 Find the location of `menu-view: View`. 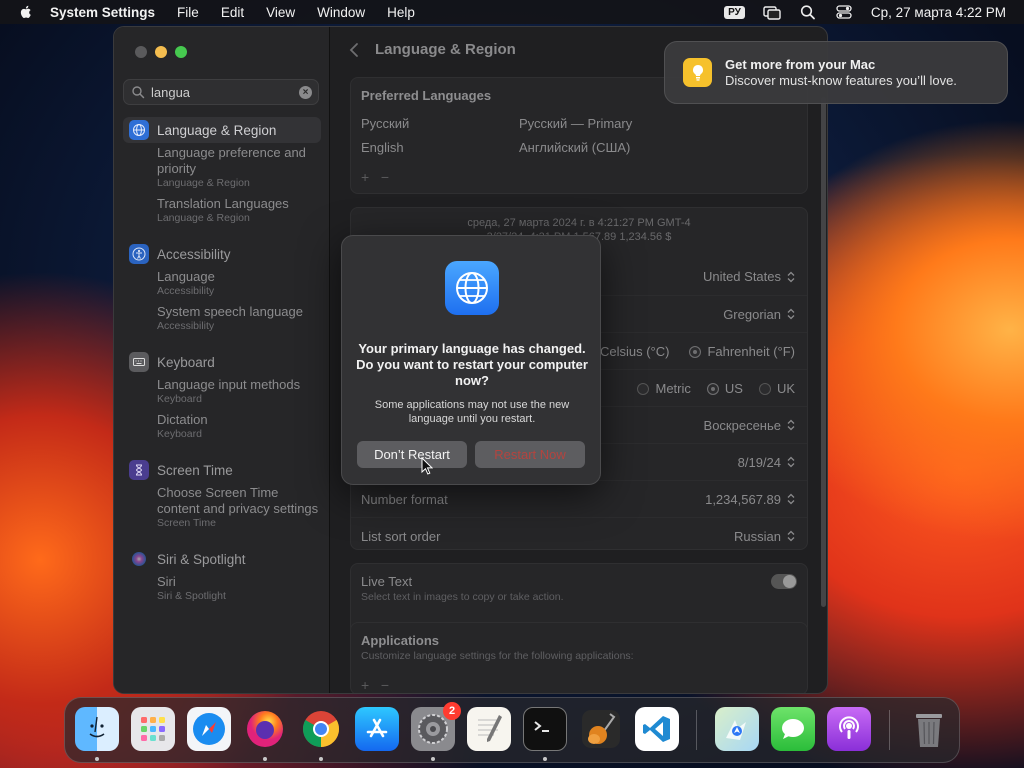

menu-view: View is located at coordinates (280, 12).